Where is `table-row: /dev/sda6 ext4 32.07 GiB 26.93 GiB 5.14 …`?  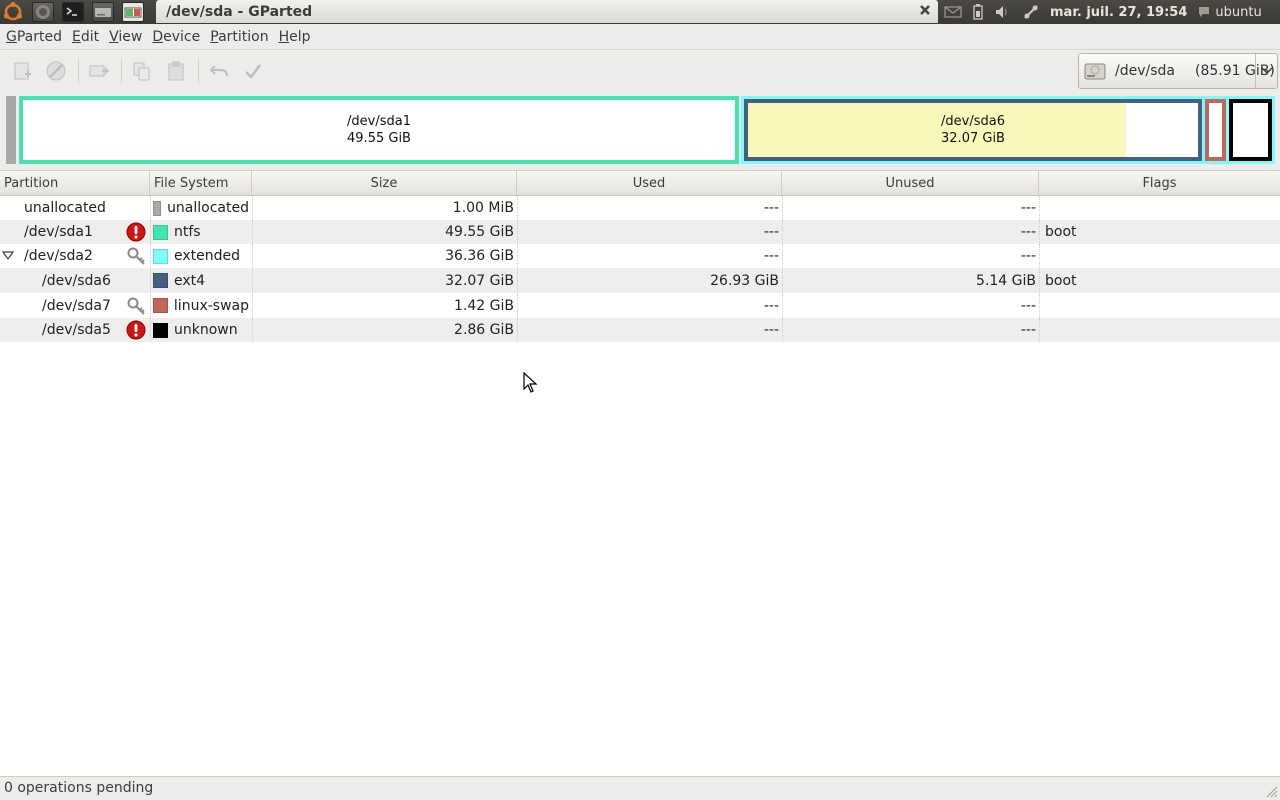 table-row: /dev/sda6 ext4 32.07 GiB 26.93 GiB 5.14 … is located at coordinates (640, 280).